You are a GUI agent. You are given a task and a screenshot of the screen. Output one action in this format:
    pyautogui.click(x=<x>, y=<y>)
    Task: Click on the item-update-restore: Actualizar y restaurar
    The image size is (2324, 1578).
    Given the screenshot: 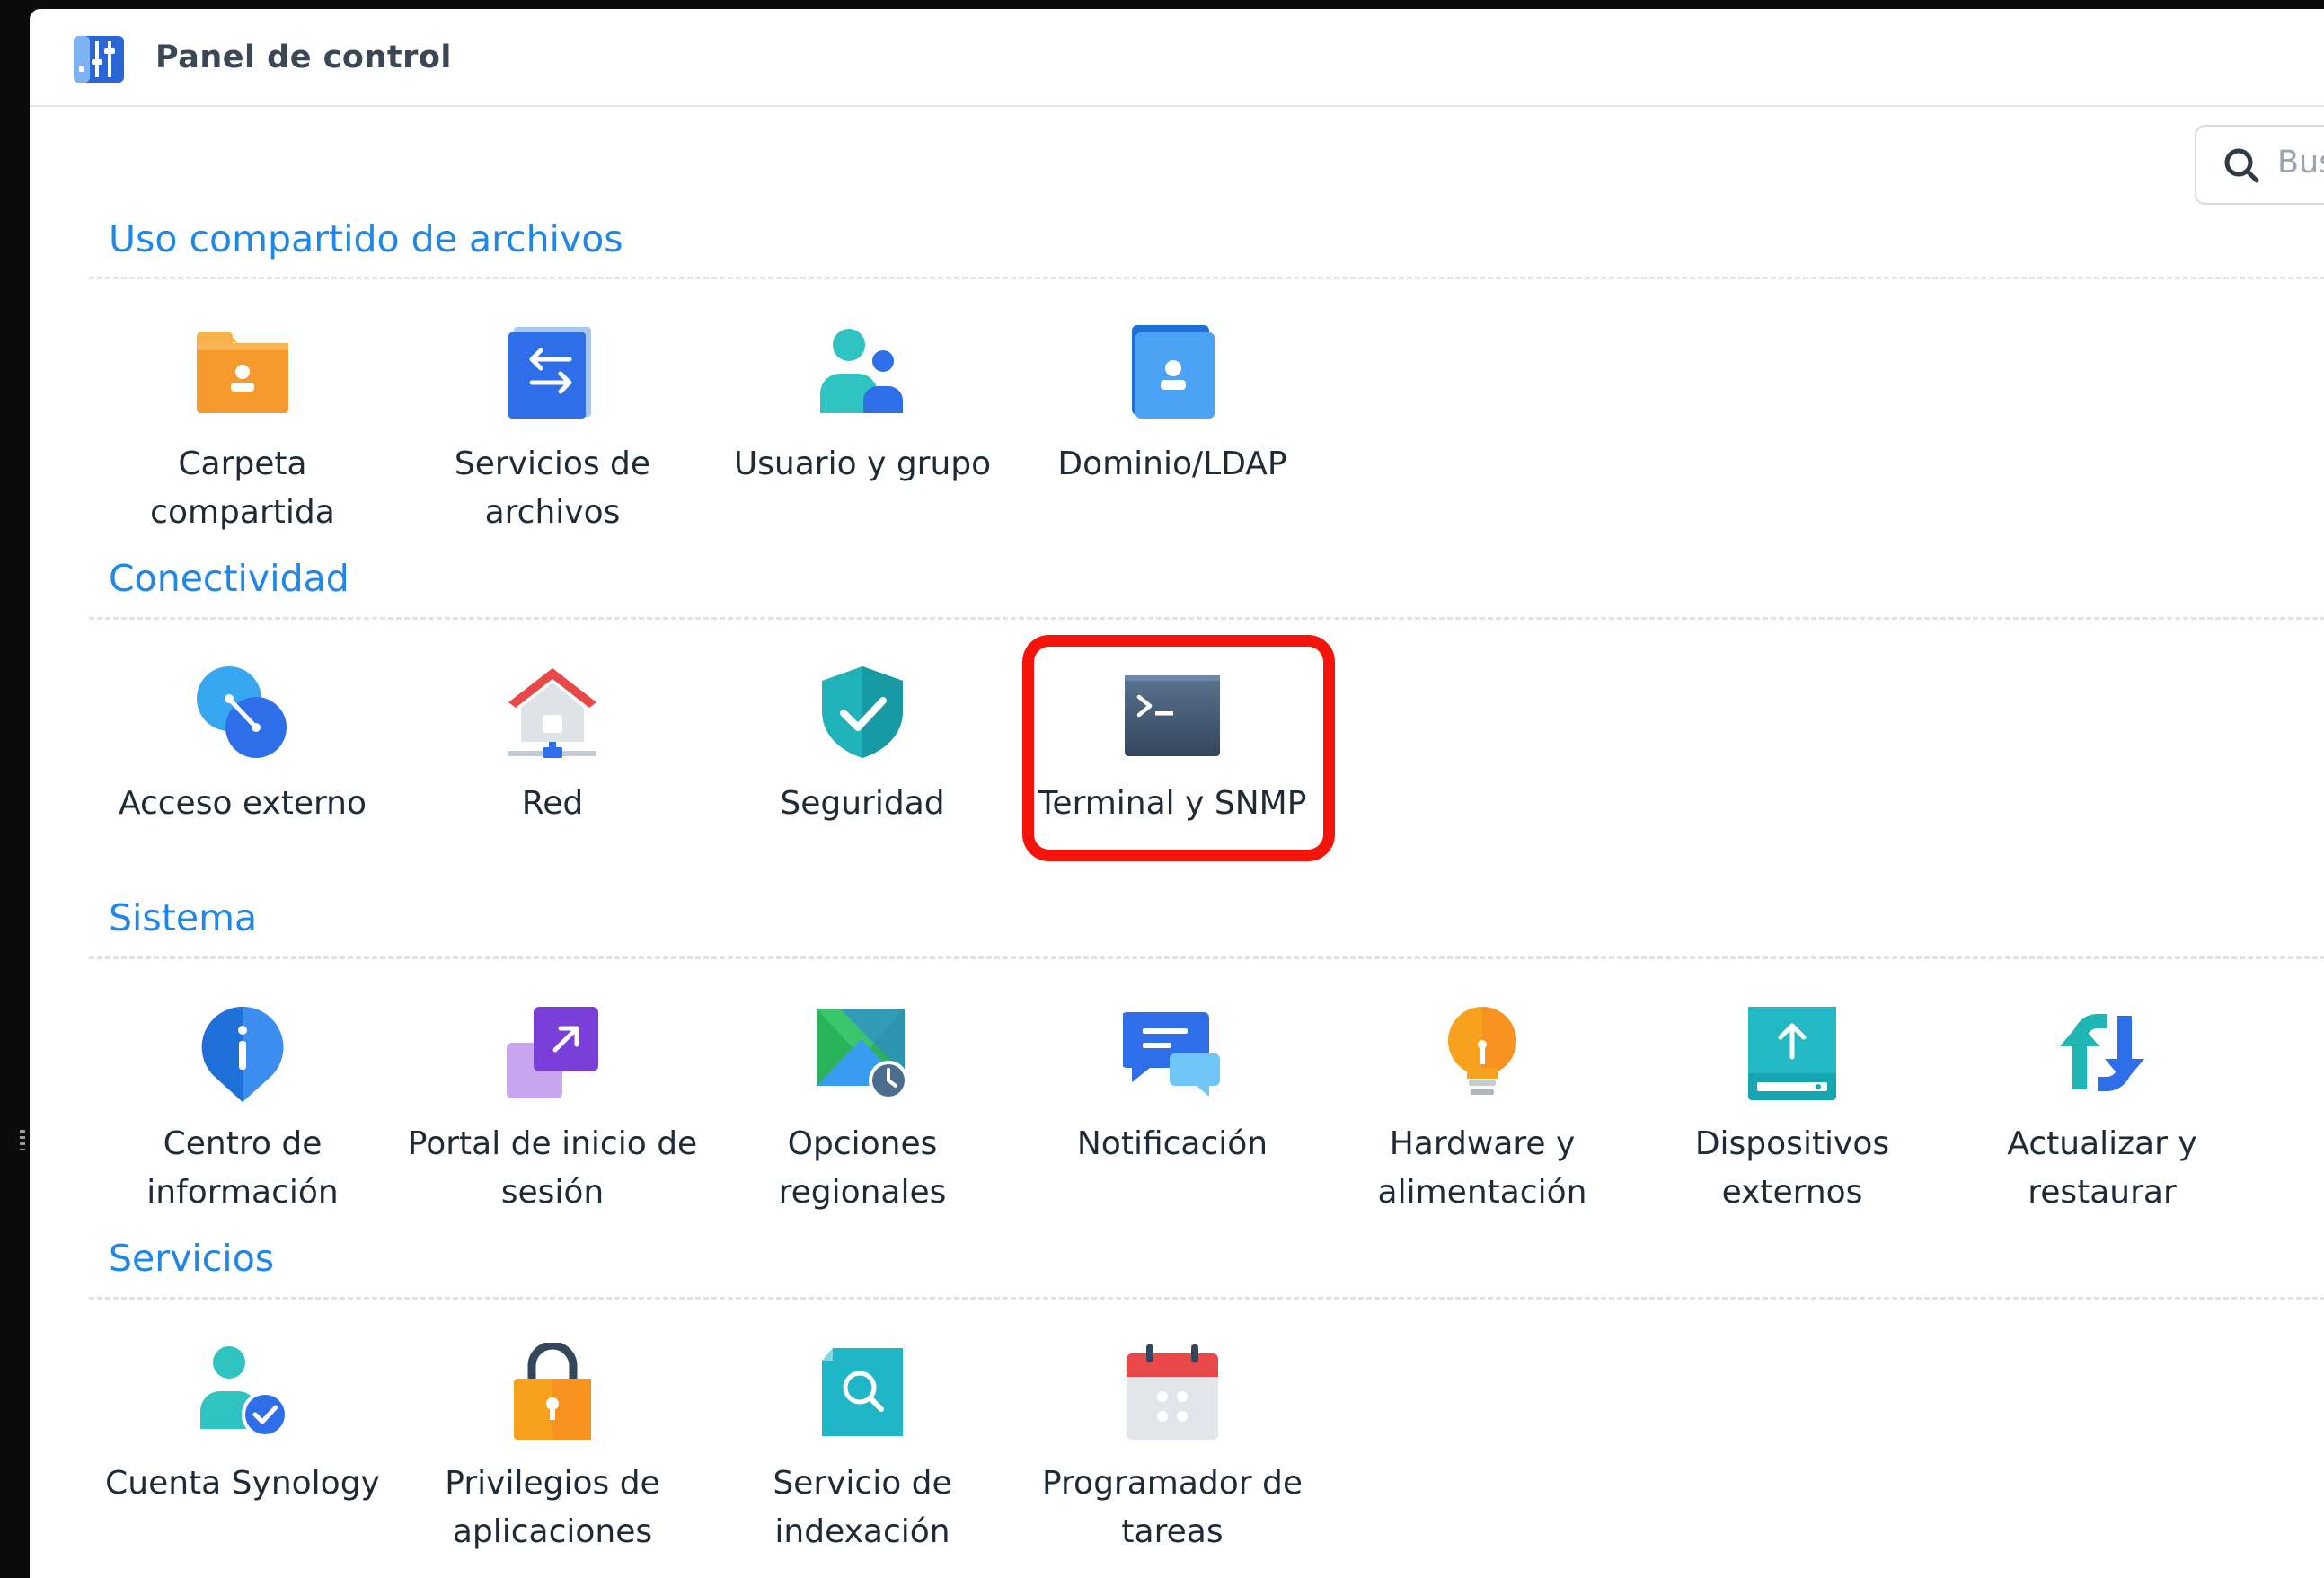 What is the action you would take?
    pyautogui.click(x=2102, y=1111)
    